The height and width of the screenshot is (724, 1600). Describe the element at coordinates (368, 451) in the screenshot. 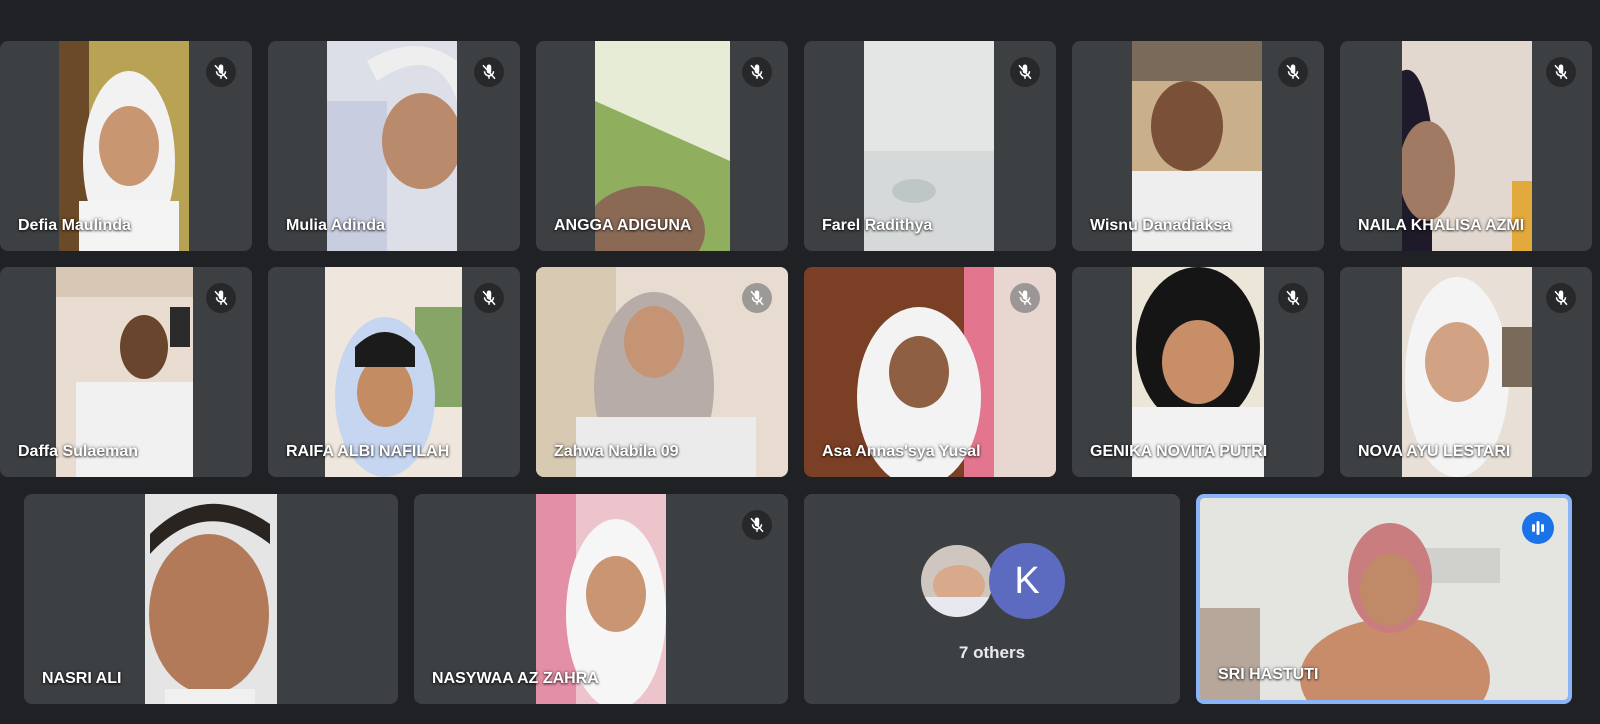

I see `participant-name: RAIFA ALBI NAFILAH` at that location.